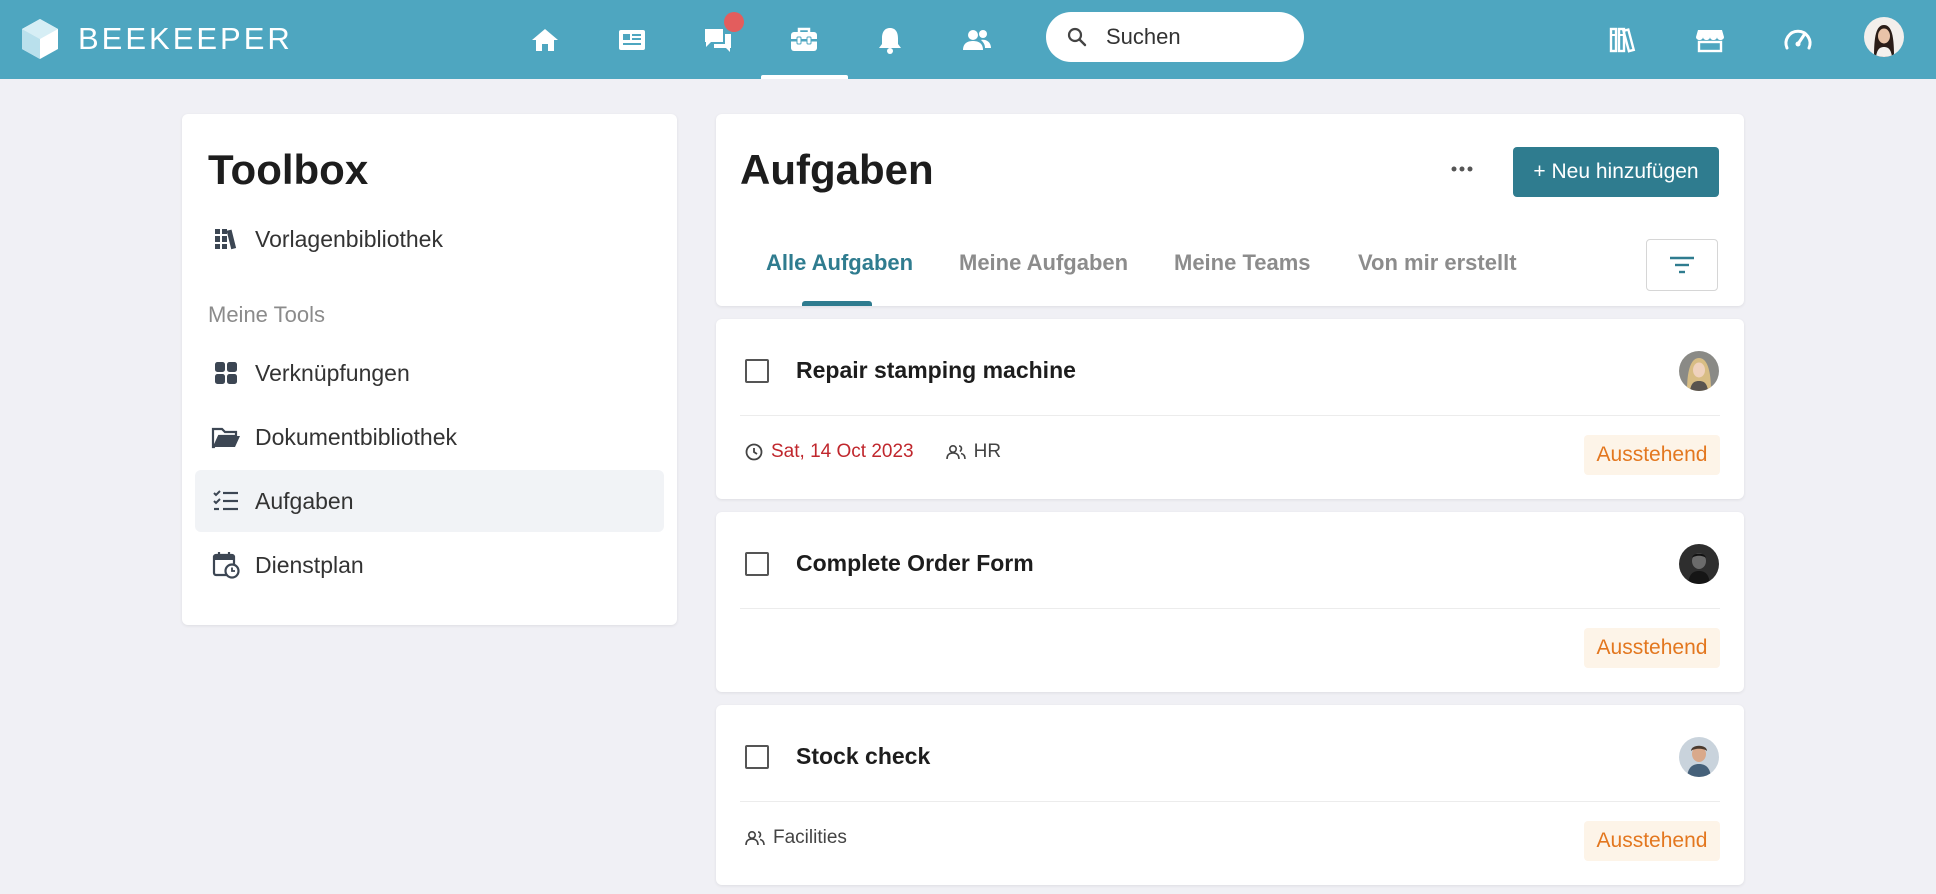  What do you see at coordinates (837, 169) in the screenshot?
I see `page-title: Aufgaben` at bounding box center [837, 169].